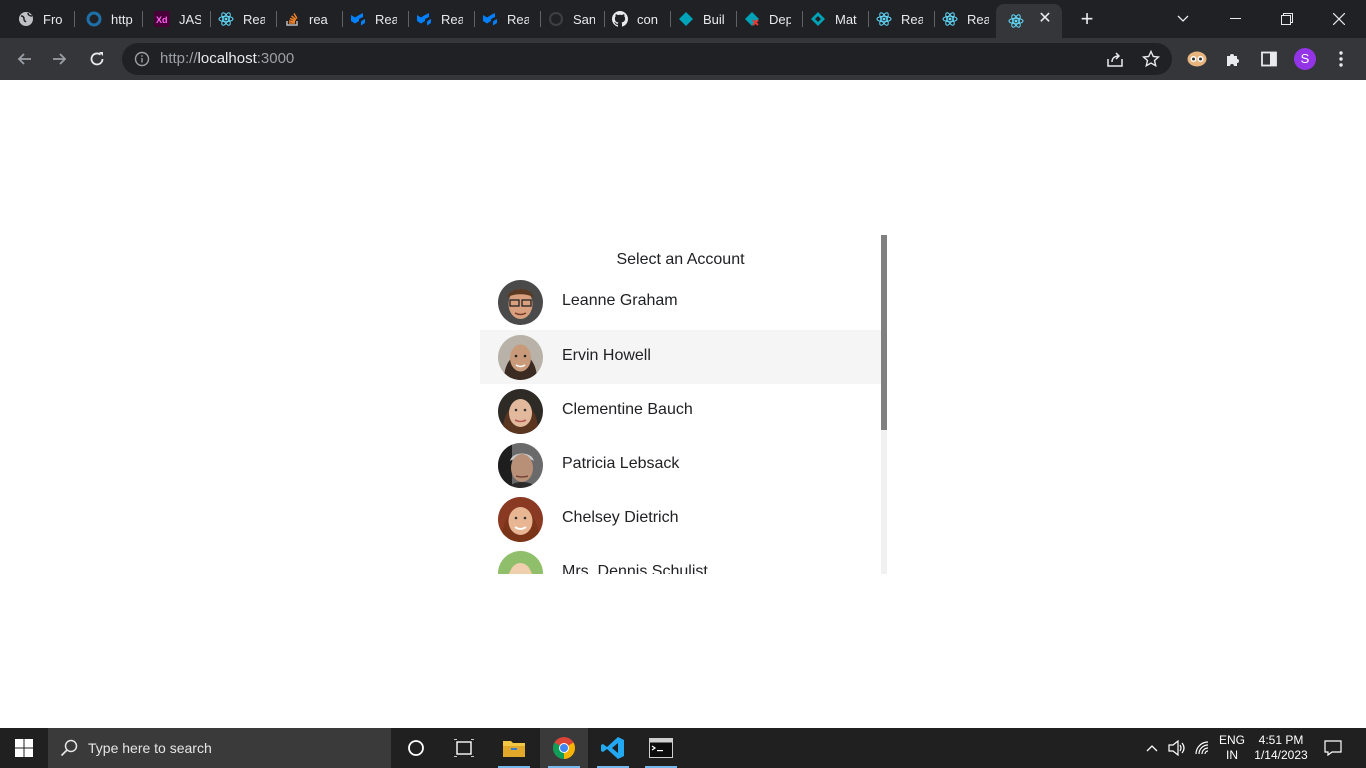 Image resolution: width=1366 pixels, height=768 pixels. Describe the element at coordinates (1339, 19) in the screenshot. I see `close-window-button` at that location.